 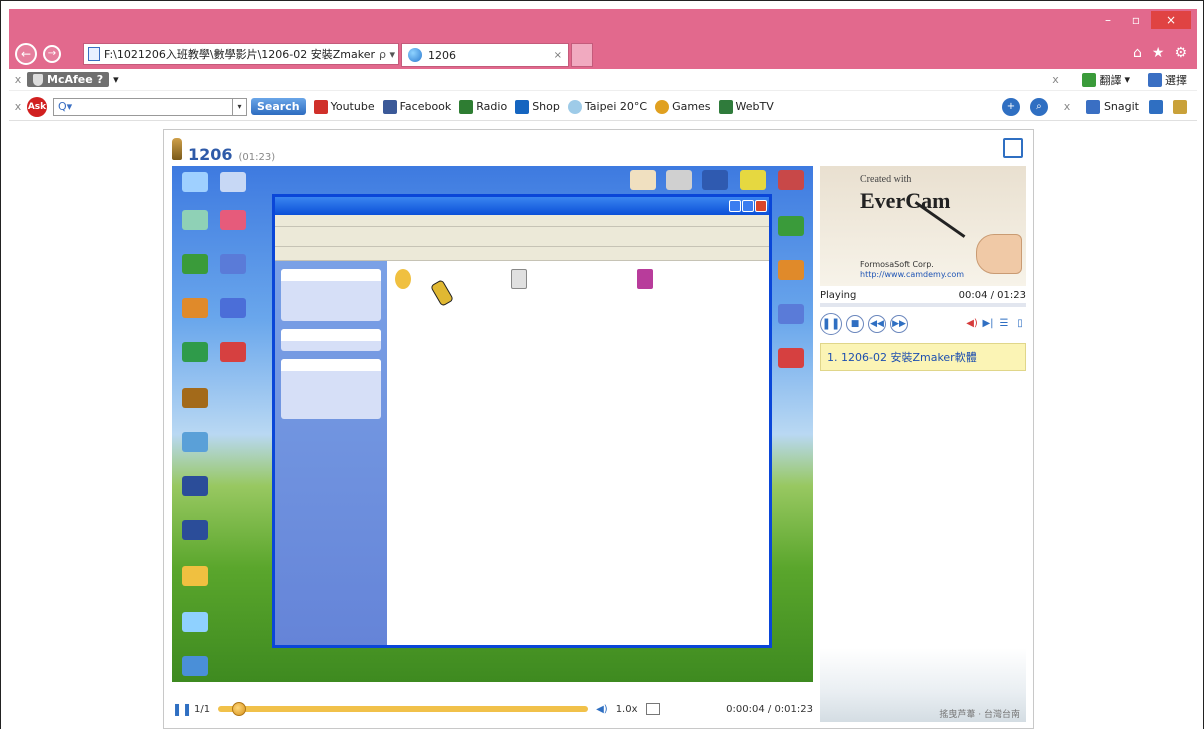 I want to click on screen-size-icon, so click(x=652, y=709).